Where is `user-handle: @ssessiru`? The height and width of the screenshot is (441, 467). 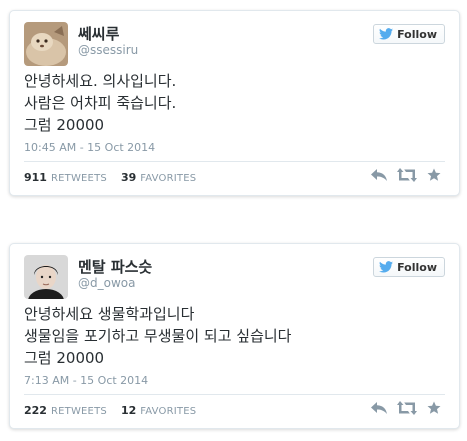
user-handle: @ssessiru is located at coordinates (108, 50).